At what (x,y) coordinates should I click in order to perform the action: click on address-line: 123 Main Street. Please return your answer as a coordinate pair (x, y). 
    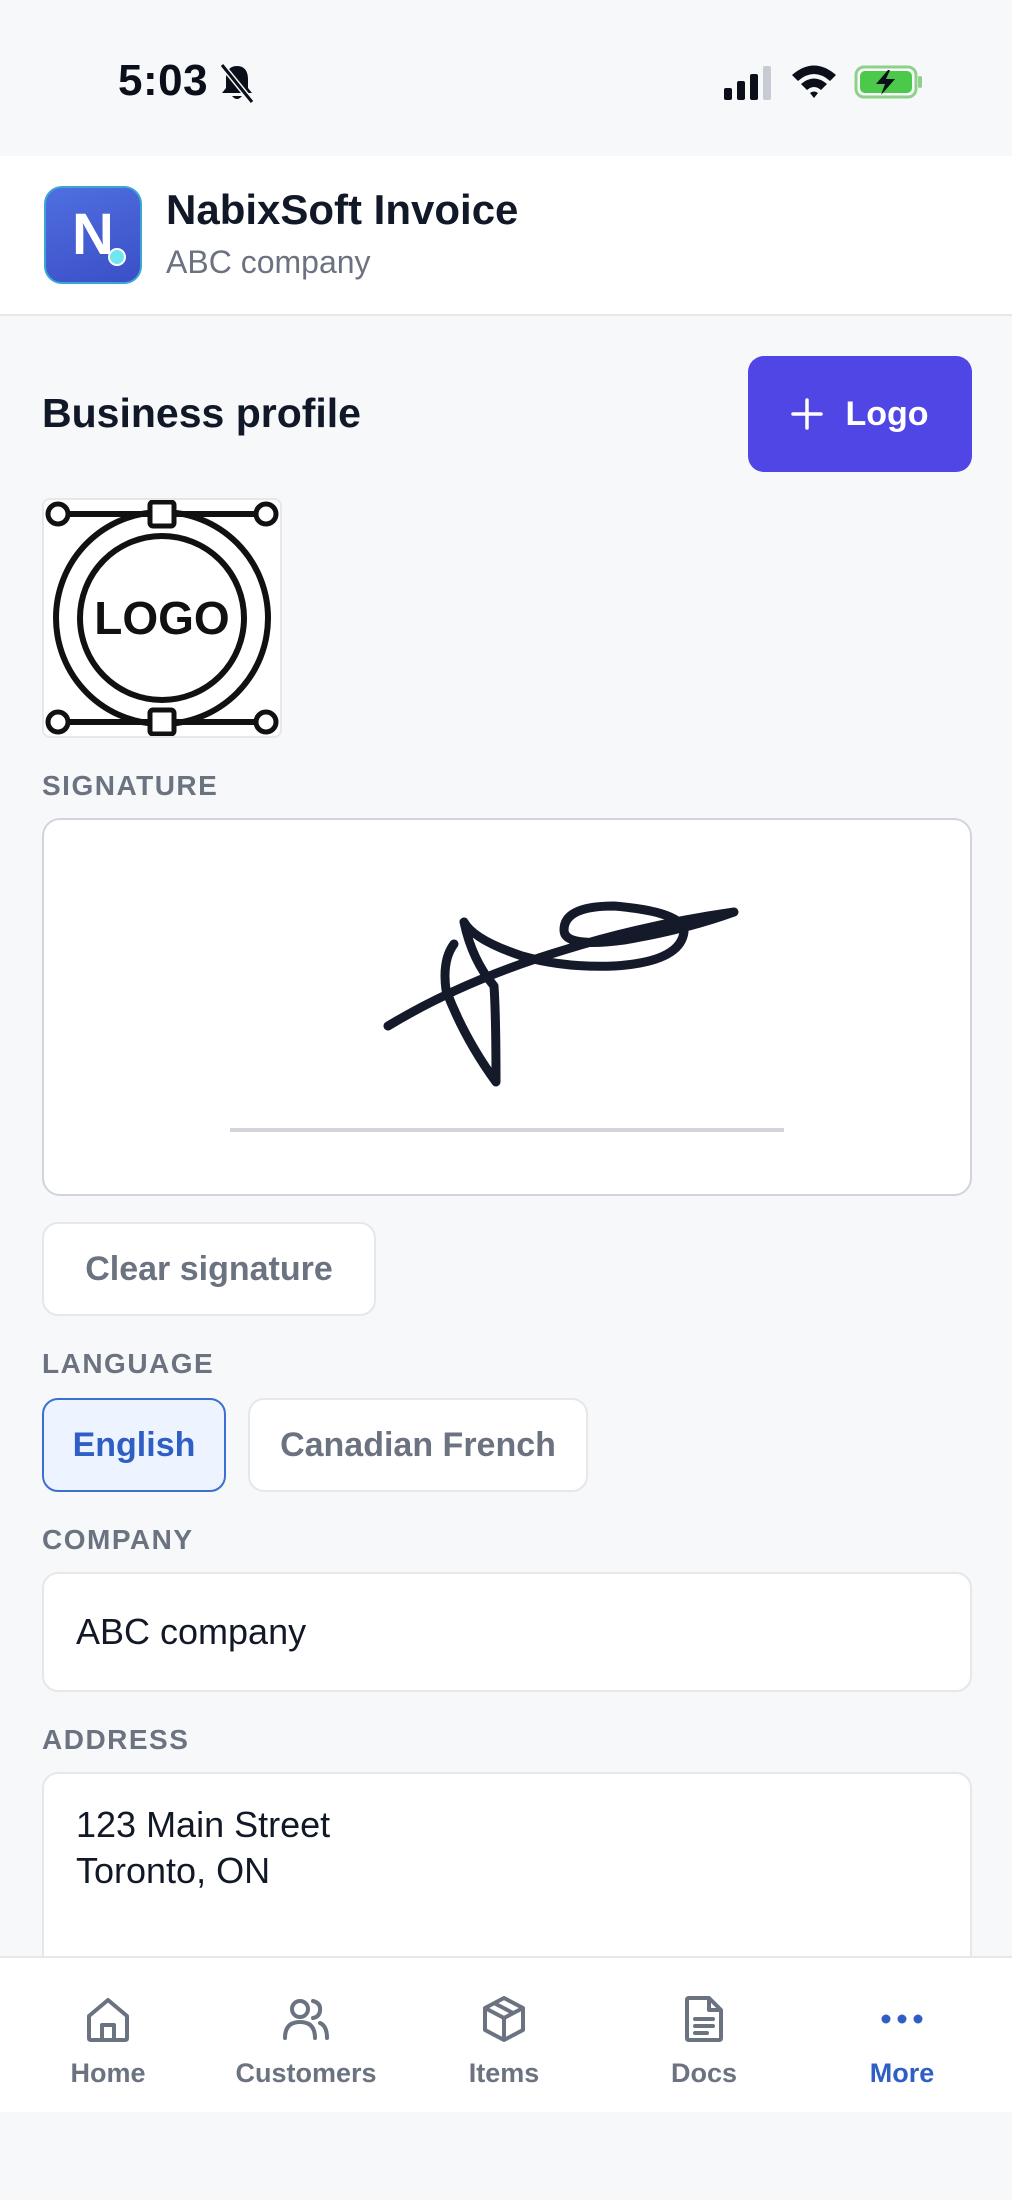
    Looking at the image, I should click on (203, 1824).